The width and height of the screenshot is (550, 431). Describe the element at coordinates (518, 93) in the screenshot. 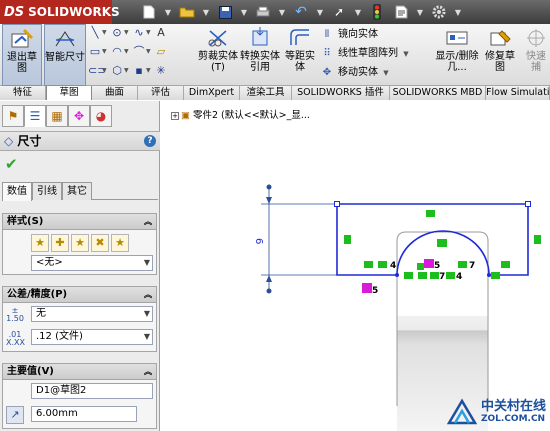

I see `tab-flow-simulation: Flow Simulati` at that location.